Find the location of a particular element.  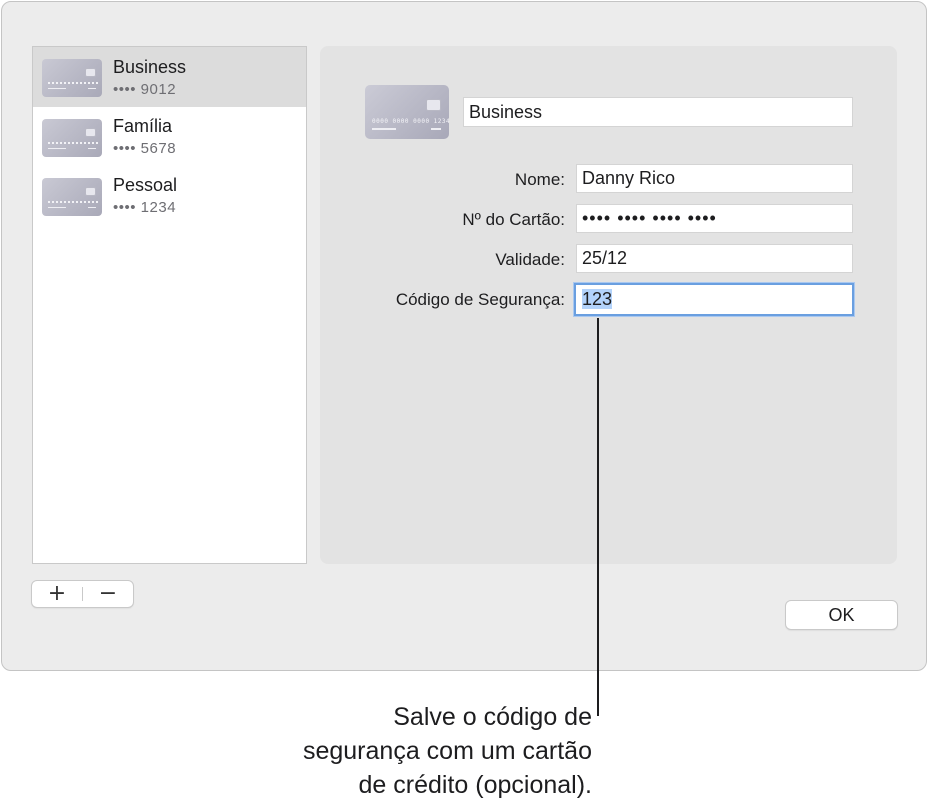

remove-card-button: − is located at coordinates (108, 594).